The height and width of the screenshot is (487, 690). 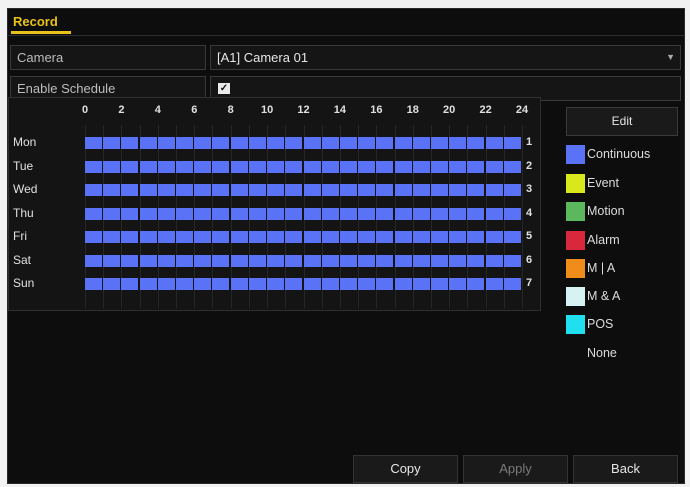 What do you see at coordinates (405, 469) in the screenshot?
I see `copy-button: Copy` at bounding box center [405, 469].